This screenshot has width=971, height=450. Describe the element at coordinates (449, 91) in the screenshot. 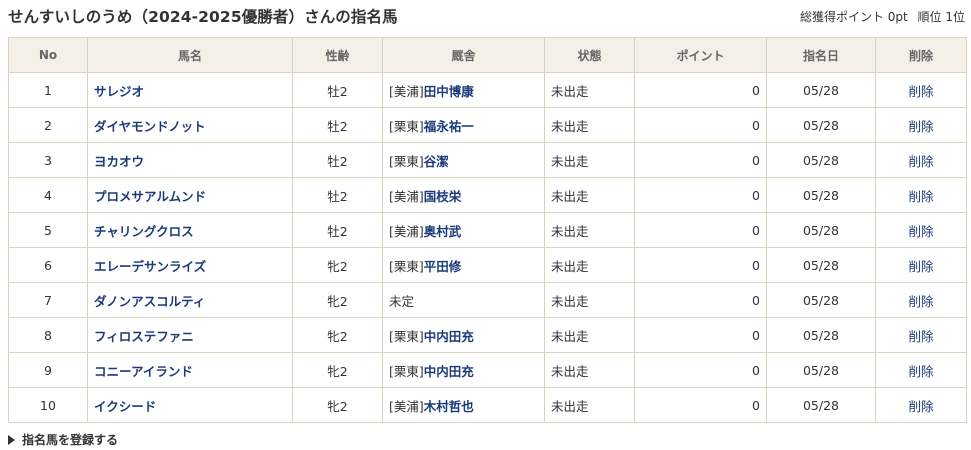

I see `trainer-link: 田中博康` at that location.